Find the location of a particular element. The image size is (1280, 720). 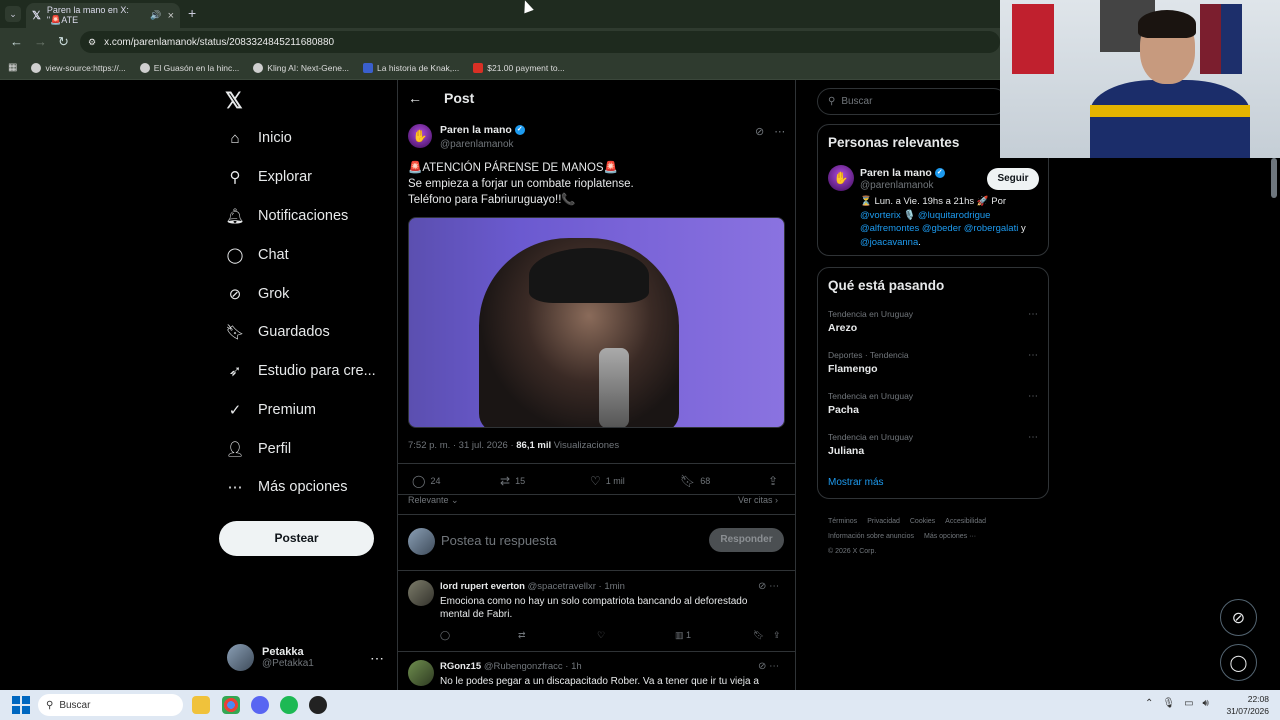

reply-input: Postea tu respuesta is located at coordinates (499, 540).